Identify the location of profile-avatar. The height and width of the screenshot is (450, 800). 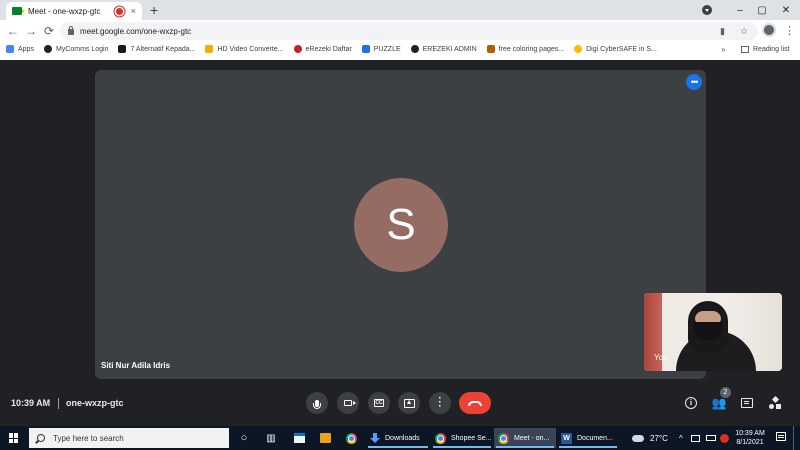
(769, 30).